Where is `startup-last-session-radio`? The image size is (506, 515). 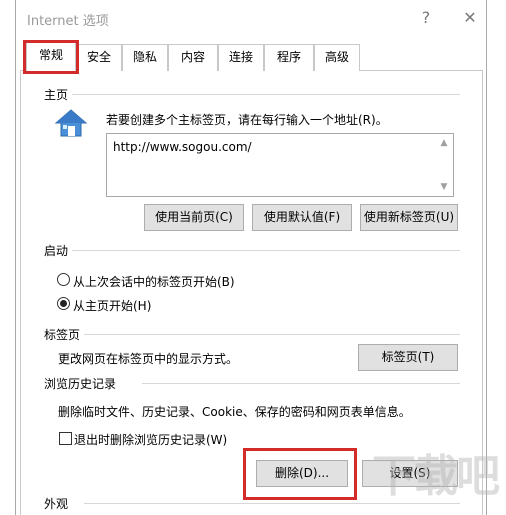 startup-last-session-radio is located at coordinates (63, 279).